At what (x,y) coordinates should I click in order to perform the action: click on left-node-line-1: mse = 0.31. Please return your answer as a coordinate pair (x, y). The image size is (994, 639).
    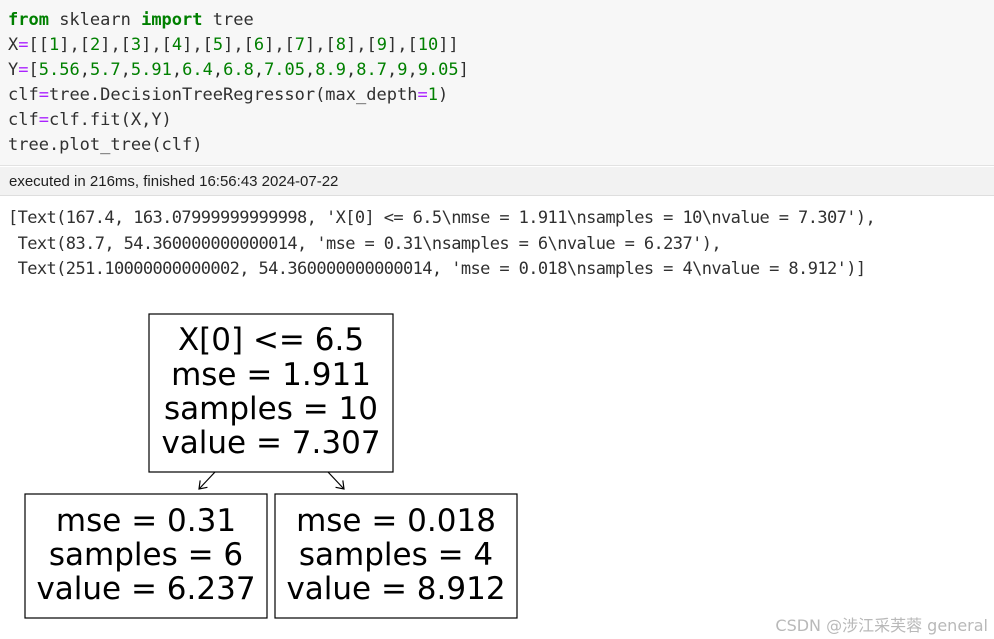
    Looking at the image, I should click on (146, 521).